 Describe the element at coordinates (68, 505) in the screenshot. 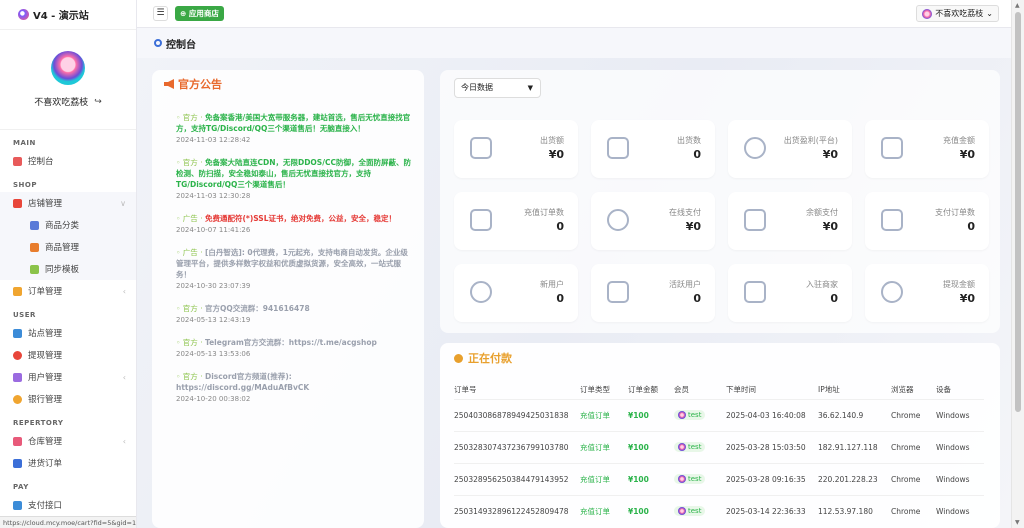

I see `sidebar-item-pay-interface: 支付接口` at that location.